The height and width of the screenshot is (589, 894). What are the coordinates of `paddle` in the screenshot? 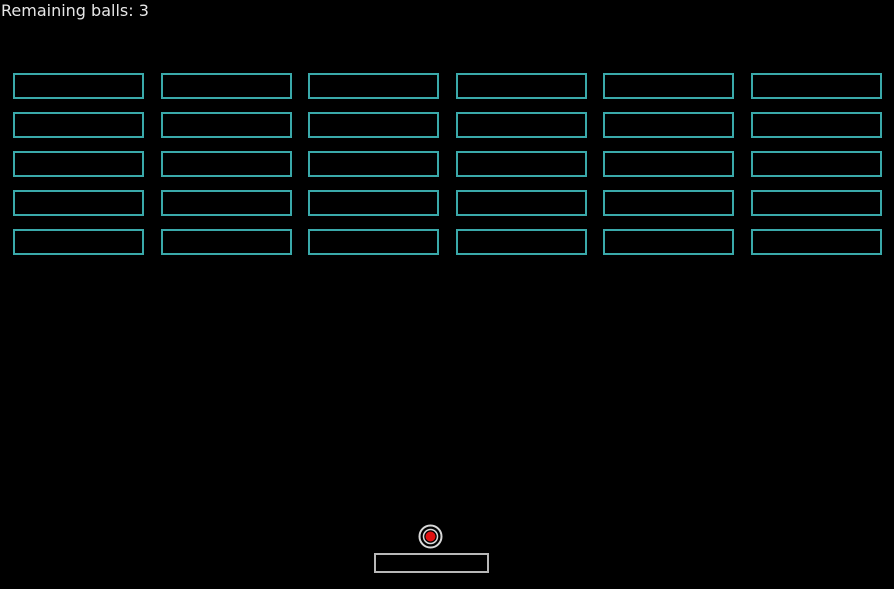 It's located at (431, 563).